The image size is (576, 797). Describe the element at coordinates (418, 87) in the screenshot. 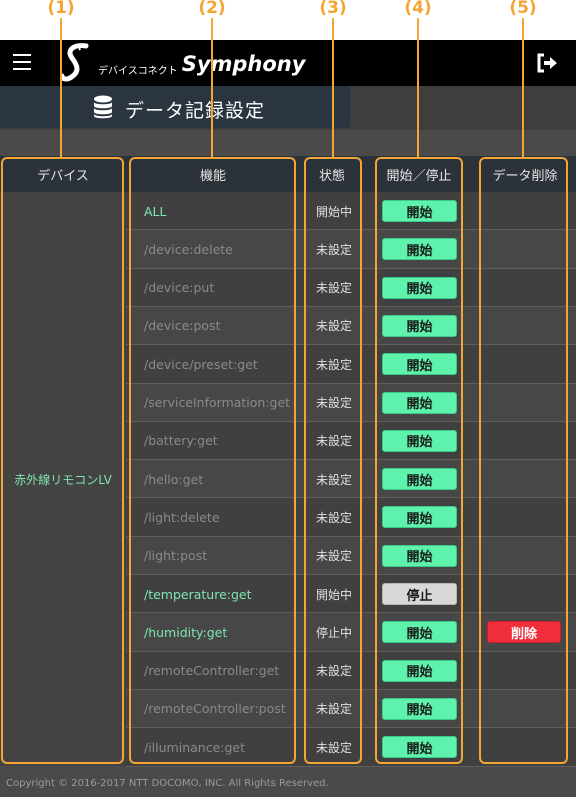

I see `frame-start-stop-leader-line` at that location.